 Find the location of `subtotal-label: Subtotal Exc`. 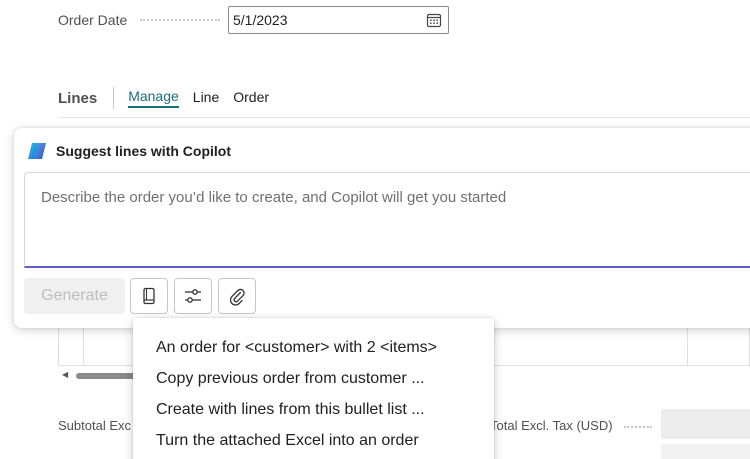

subtotal-label: Subtotal Exc is located at coordinates (94, 425).